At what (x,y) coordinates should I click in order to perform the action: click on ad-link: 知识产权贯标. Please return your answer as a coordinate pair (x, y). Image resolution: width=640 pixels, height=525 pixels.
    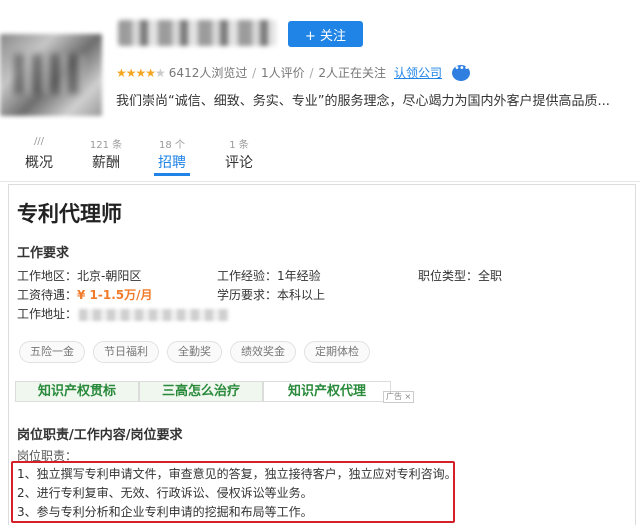
    Looking at the image, I should click on (77, 391).